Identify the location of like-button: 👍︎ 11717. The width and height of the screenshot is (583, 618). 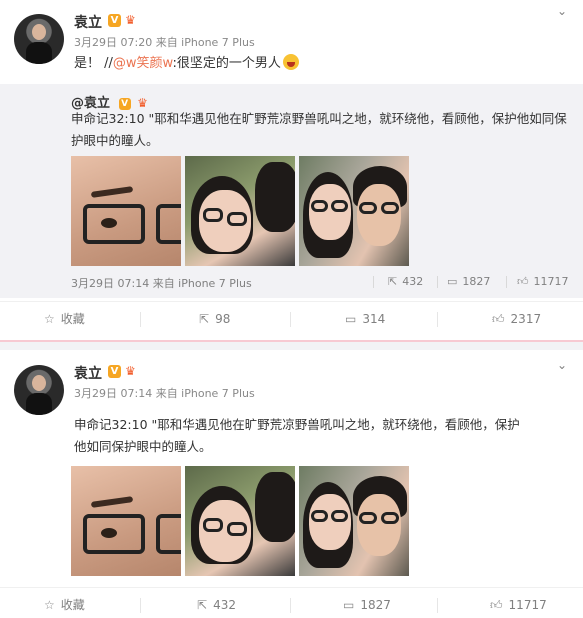
(518, 603).